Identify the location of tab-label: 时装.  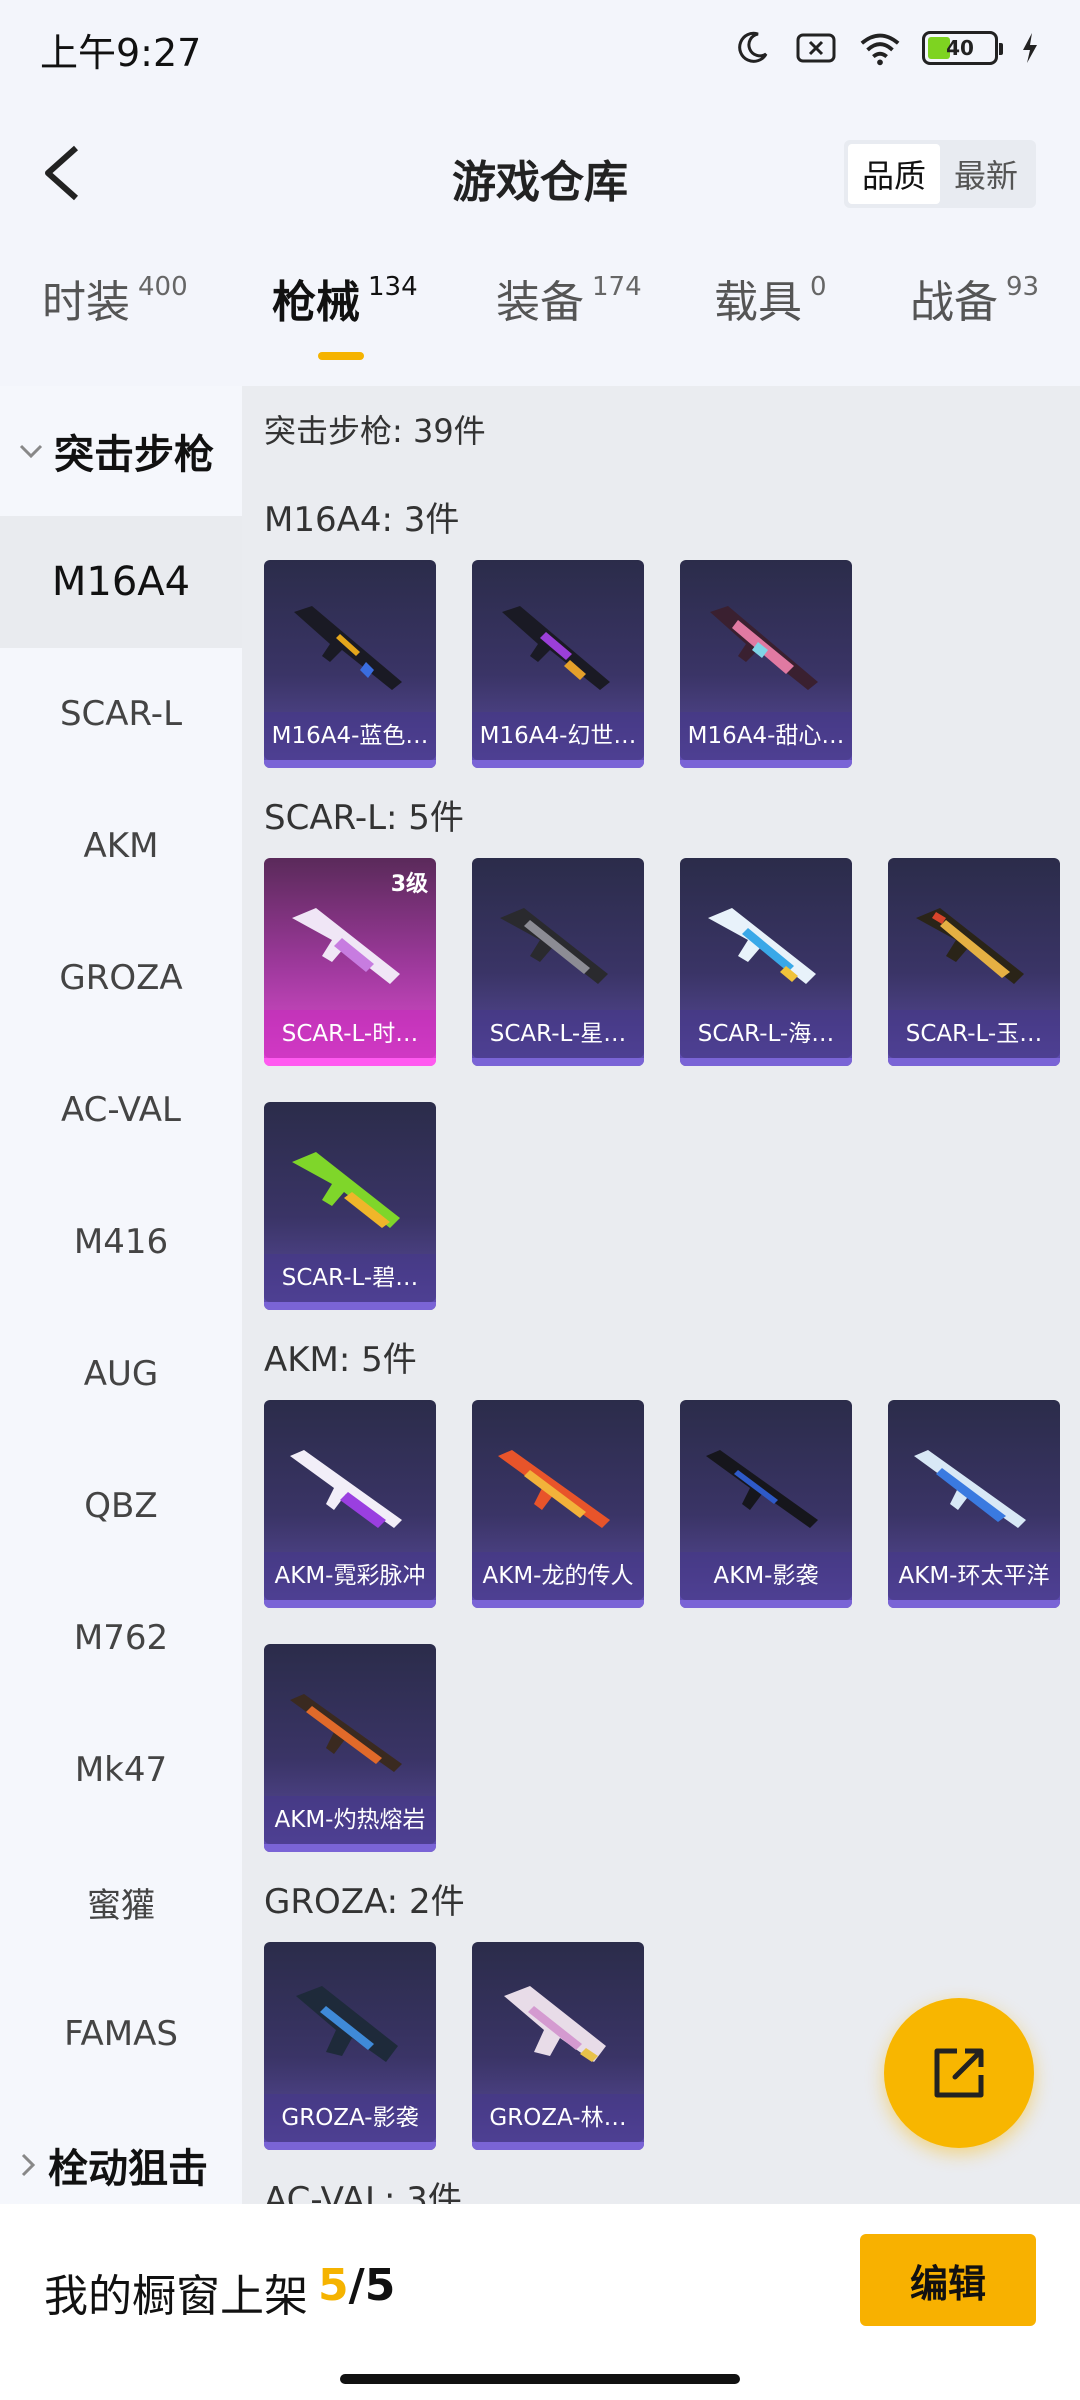
(86, 302).